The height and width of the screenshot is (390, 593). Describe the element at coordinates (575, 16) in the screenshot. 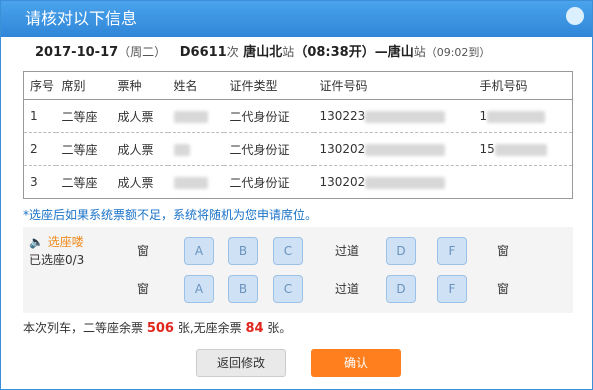

I see `close-icon` at that location.